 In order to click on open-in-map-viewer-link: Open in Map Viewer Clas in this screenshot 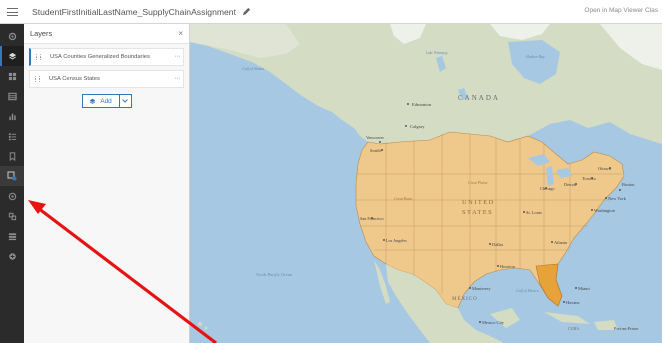, I will do `click(621, 10)`.